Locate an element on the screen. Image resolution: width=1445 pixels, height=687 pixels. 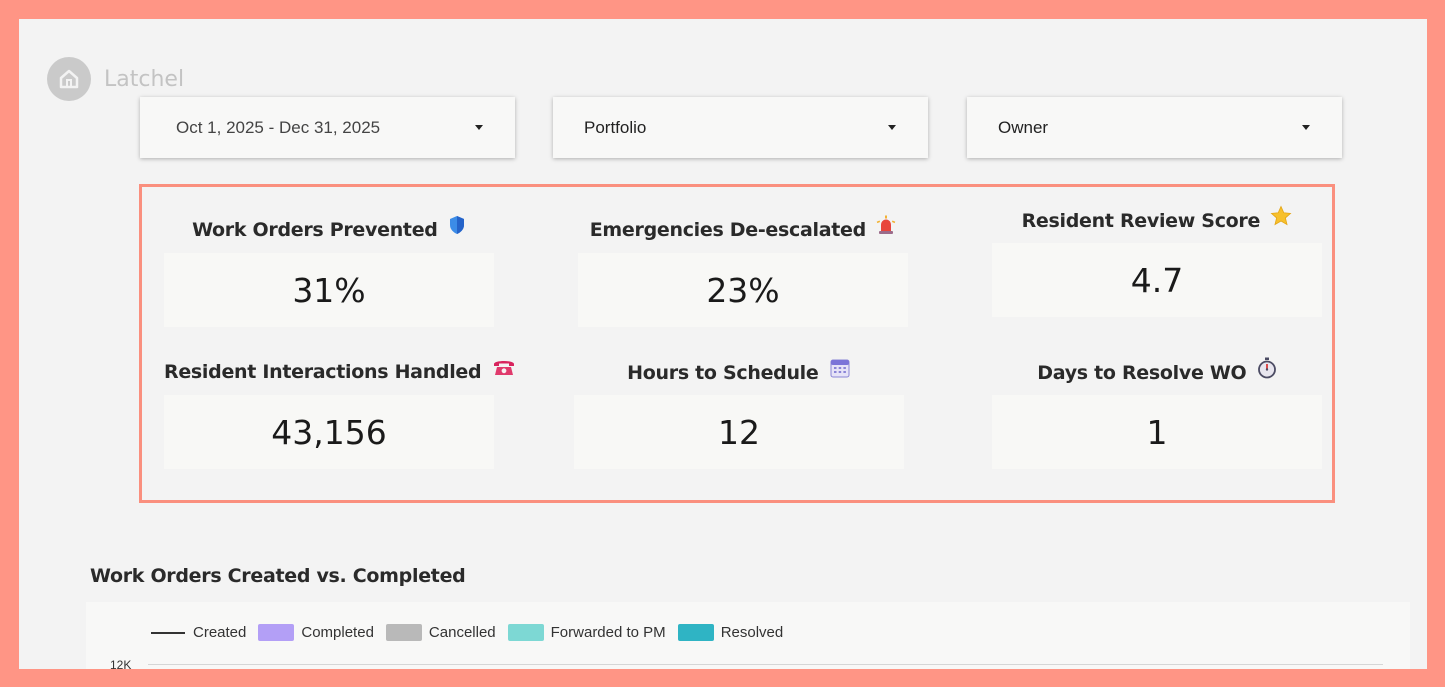
kpi-title: Resident Interactions Handled is located at coordinates (339, 372).